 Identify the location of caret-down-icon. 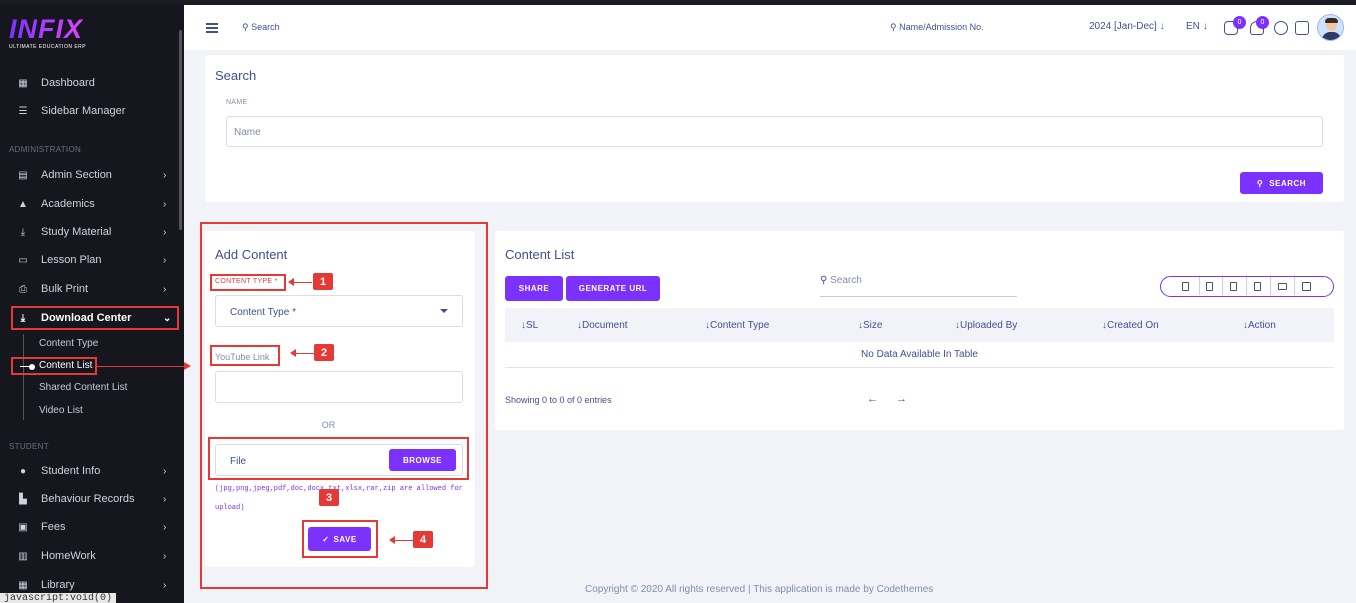
(444, 311).